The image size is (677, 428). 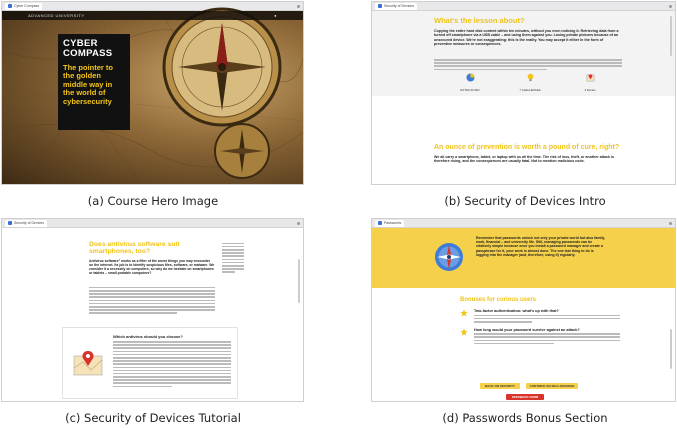 I want to click on feedback-form-button: FEEDBACK FORM, so click(x=525, y=397).